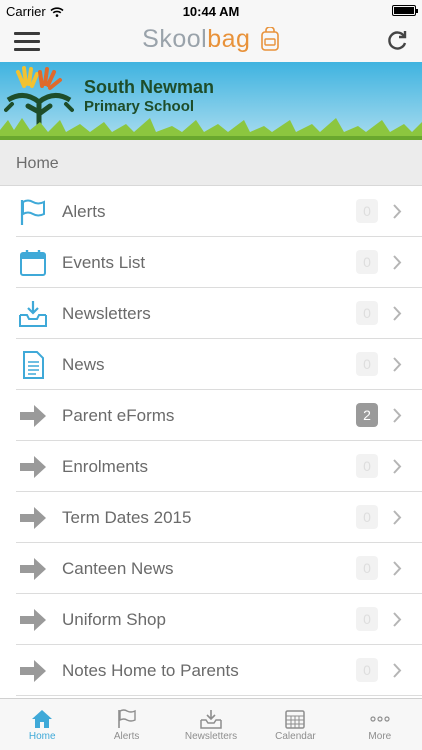  I want to click on school-banner: South Newman Primary School, so click(211, 101).